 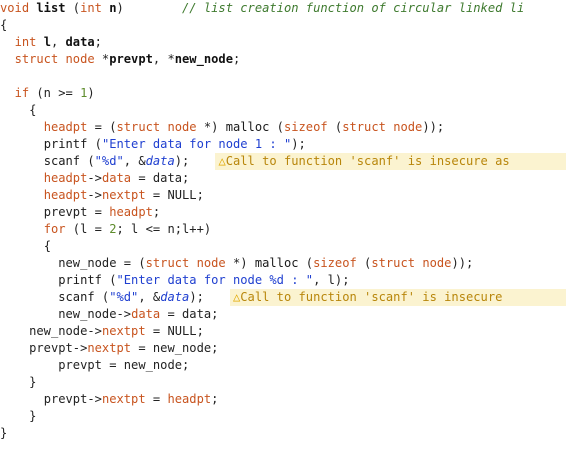 I want to click on code-line: prevpt = new_node;, so click(x=94, y=365).